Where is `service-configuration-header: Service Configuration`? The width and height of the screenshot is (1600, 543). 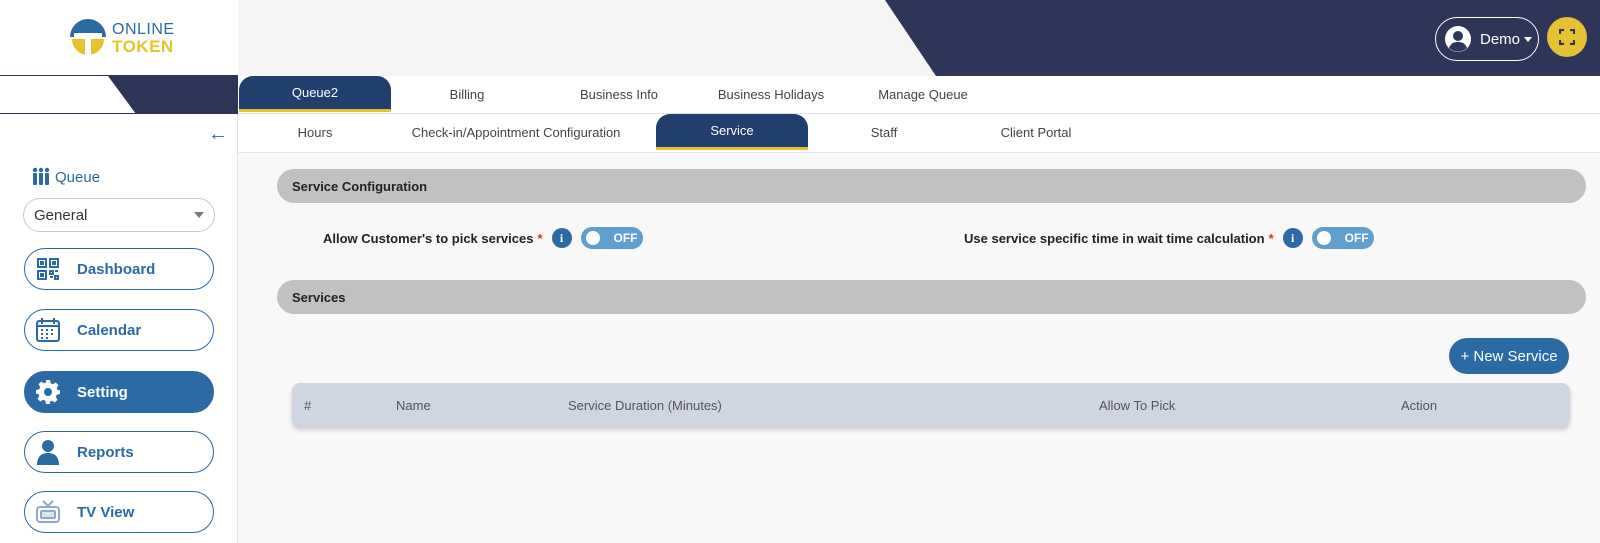
service-configuration-header: Service Configuration is located at coordinates (931, 186).